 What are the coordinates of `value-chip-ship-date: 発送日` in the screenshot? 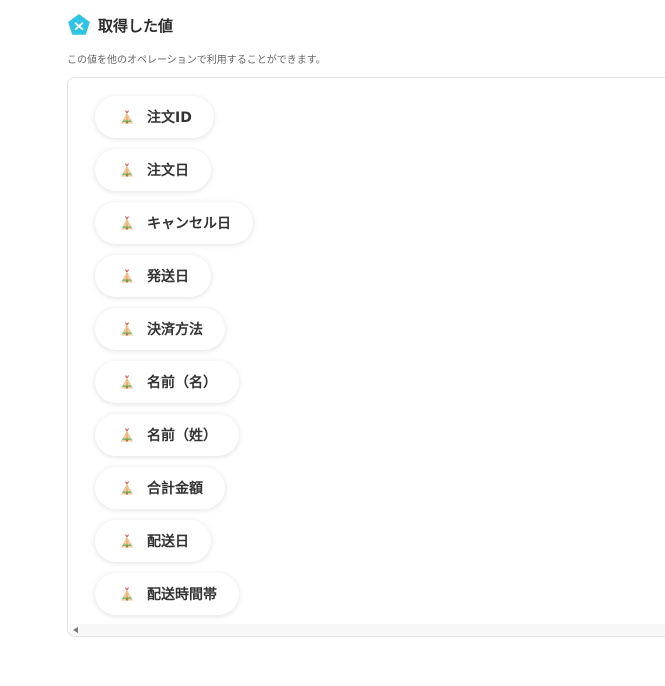 It's located at (153, 276).